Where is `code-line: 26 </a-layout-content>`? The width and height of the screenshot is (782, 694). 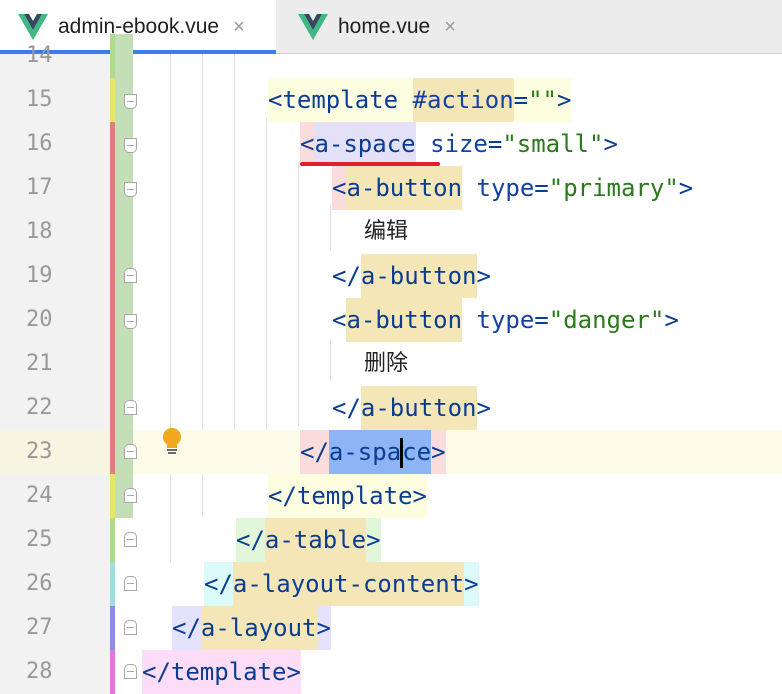
code-line: 26 </a-layout-content> is located at coordinates (391, 584).